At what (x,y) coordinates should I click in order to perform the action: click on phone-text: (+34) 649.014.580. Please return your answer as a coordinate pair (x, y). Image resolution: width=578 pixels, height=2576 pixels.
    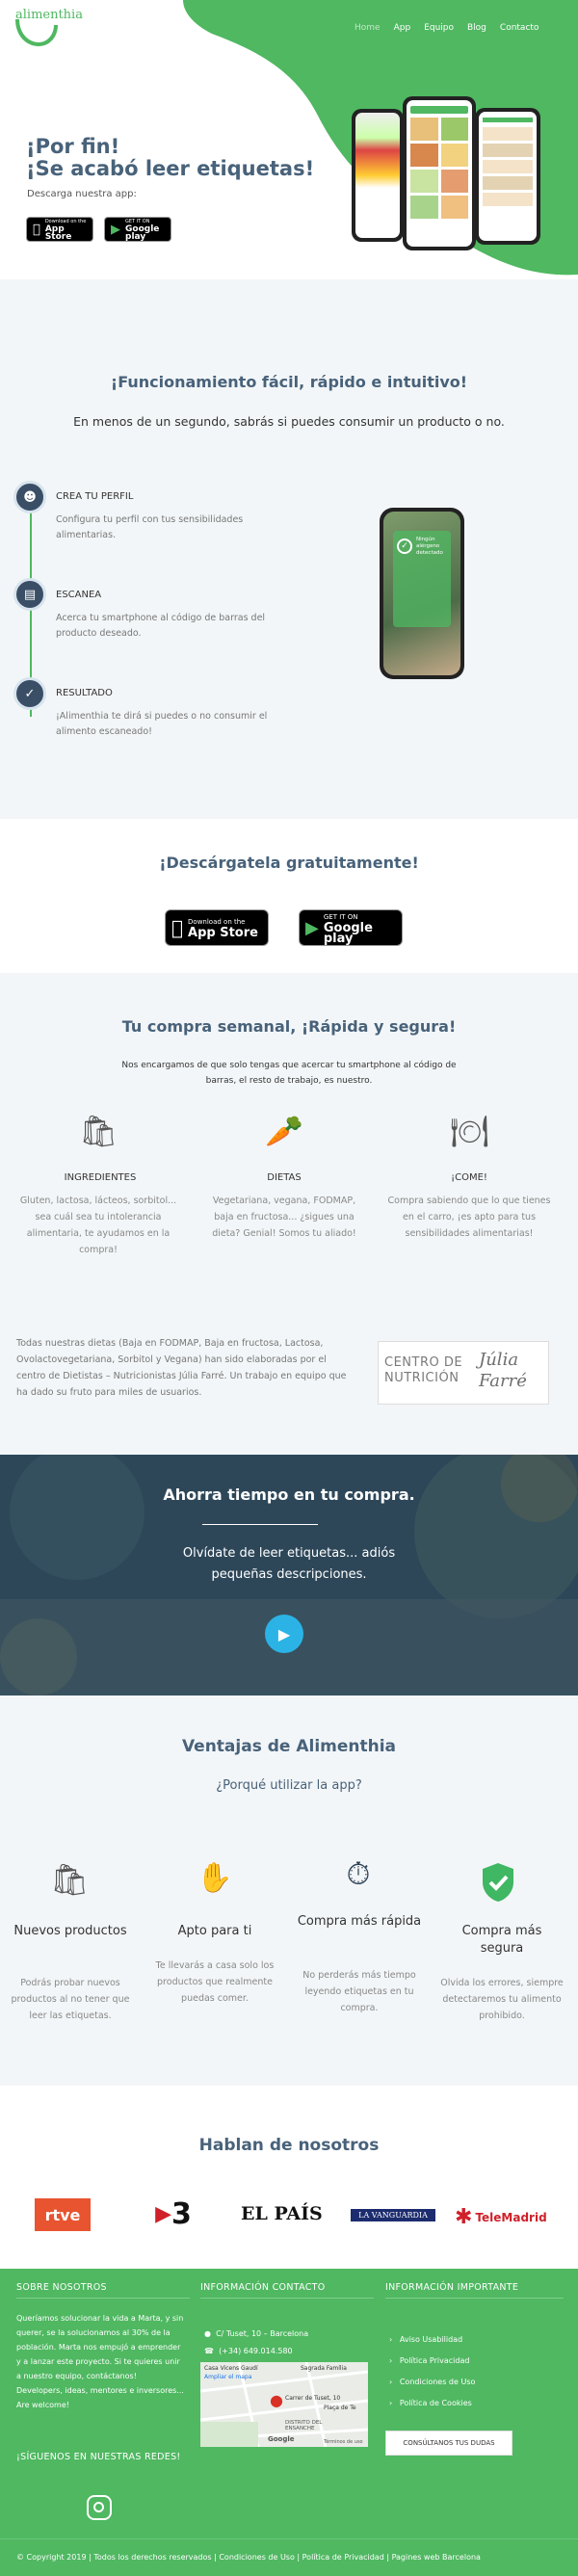
    Looking at the image, I should click on (256, 2351).